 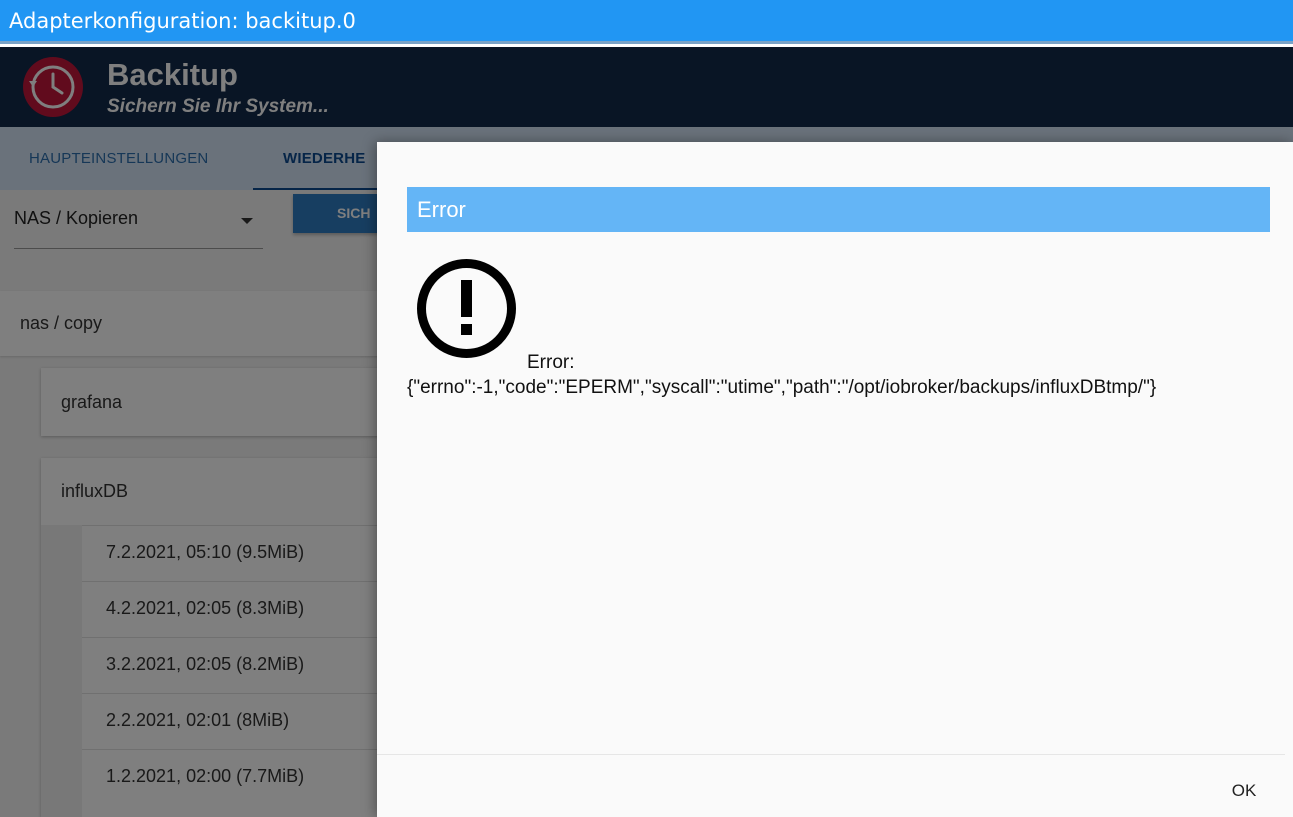 I want to click on error-exclamation-icon, so click(x=466, y=308).